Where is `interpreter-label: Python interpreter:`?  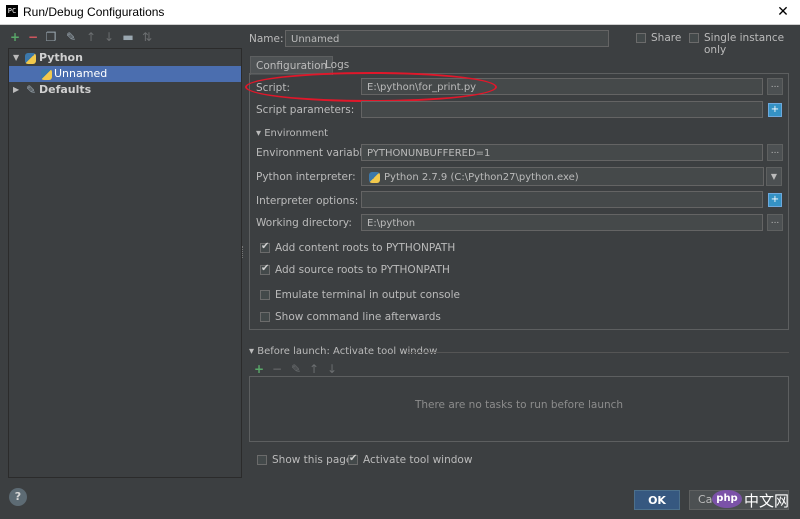 interpreter-label: Python interpreter: is located at coordinates (306, 177).